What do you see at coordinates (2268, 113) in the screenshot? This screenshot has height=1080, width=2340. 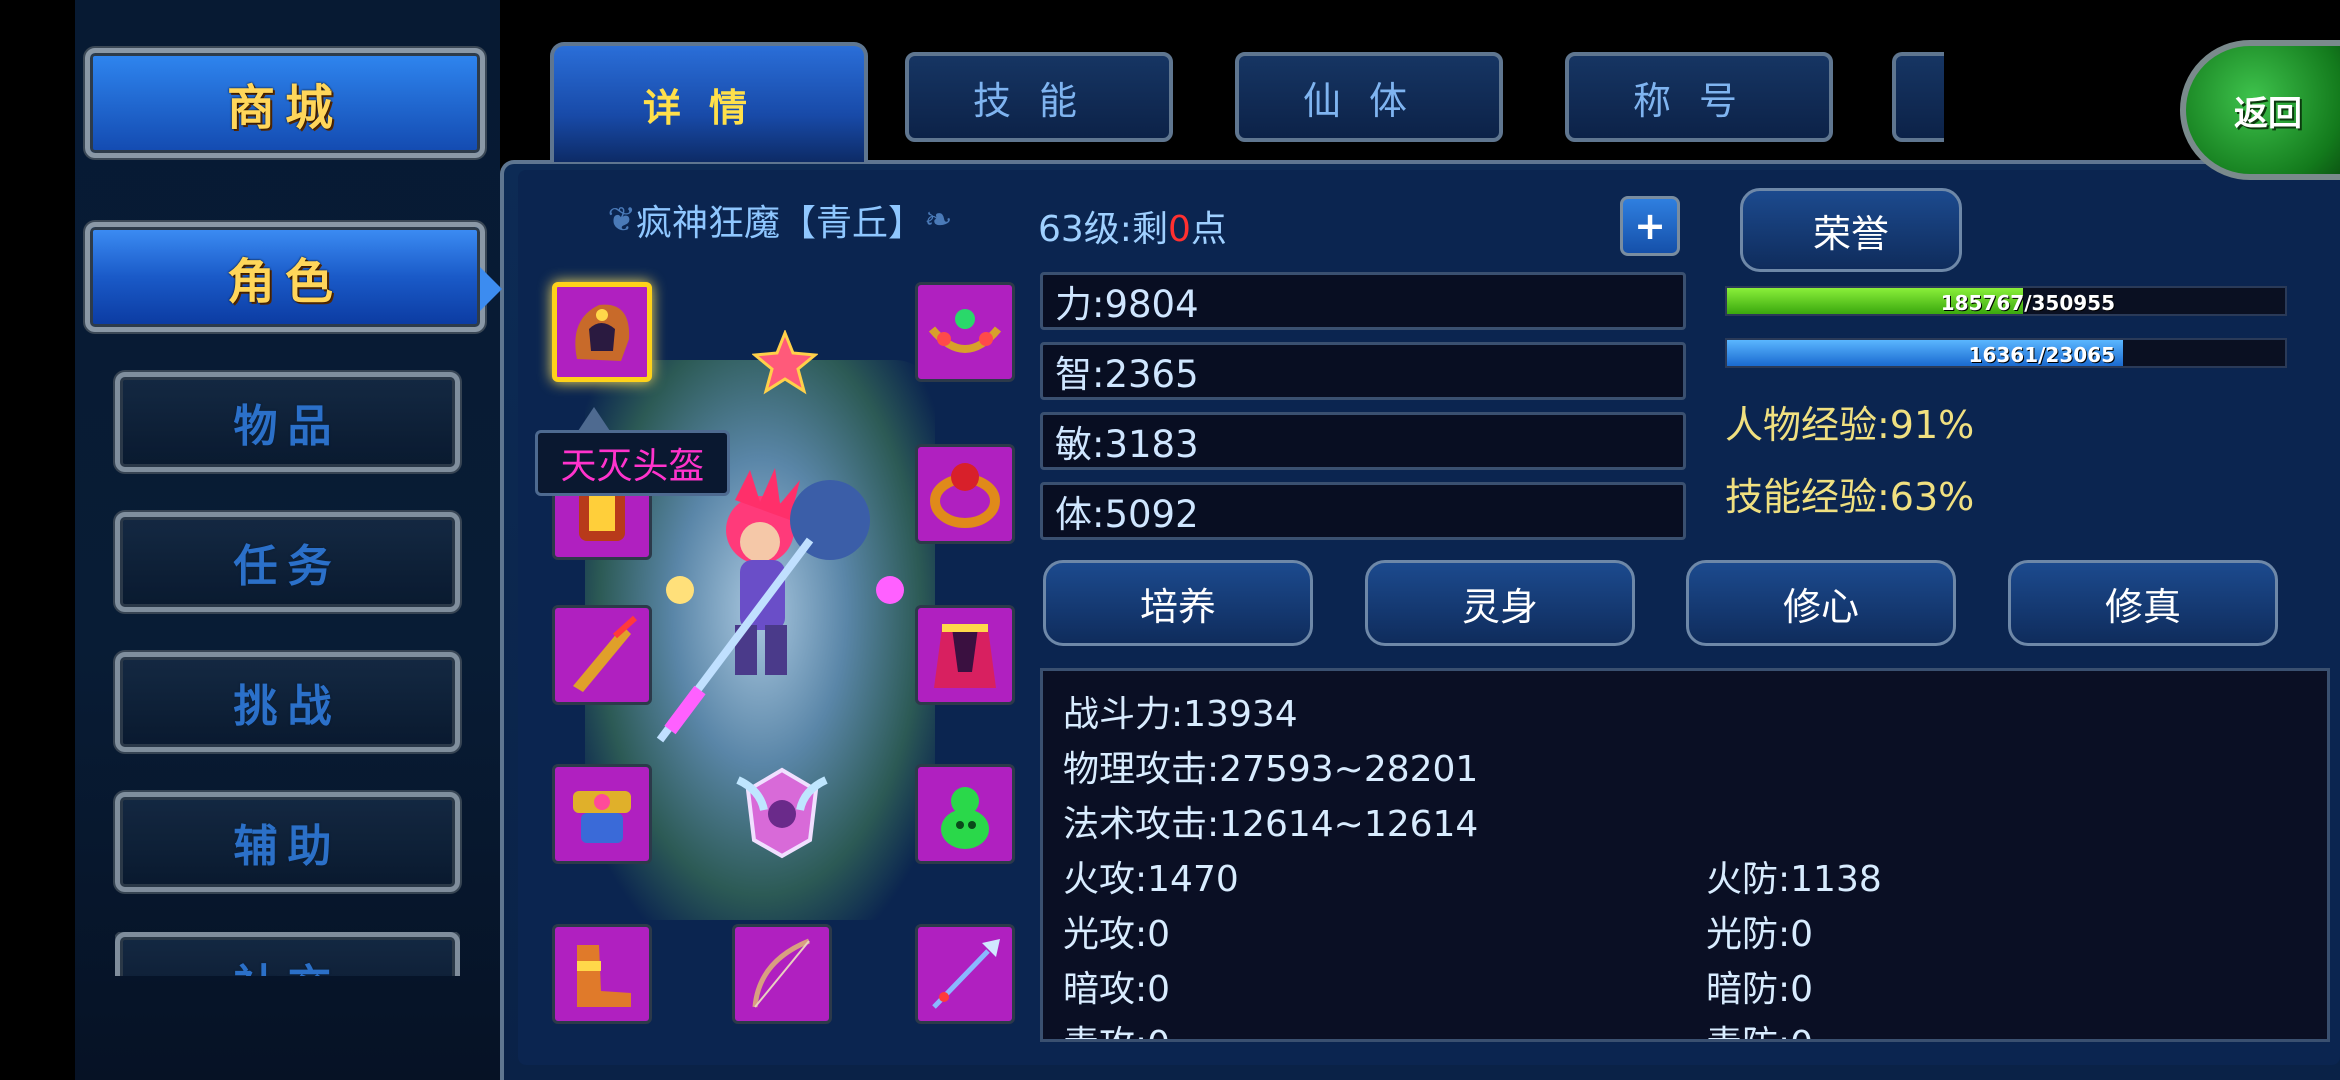 I see `return-label: 返回` at bounding box center [2268, 113].